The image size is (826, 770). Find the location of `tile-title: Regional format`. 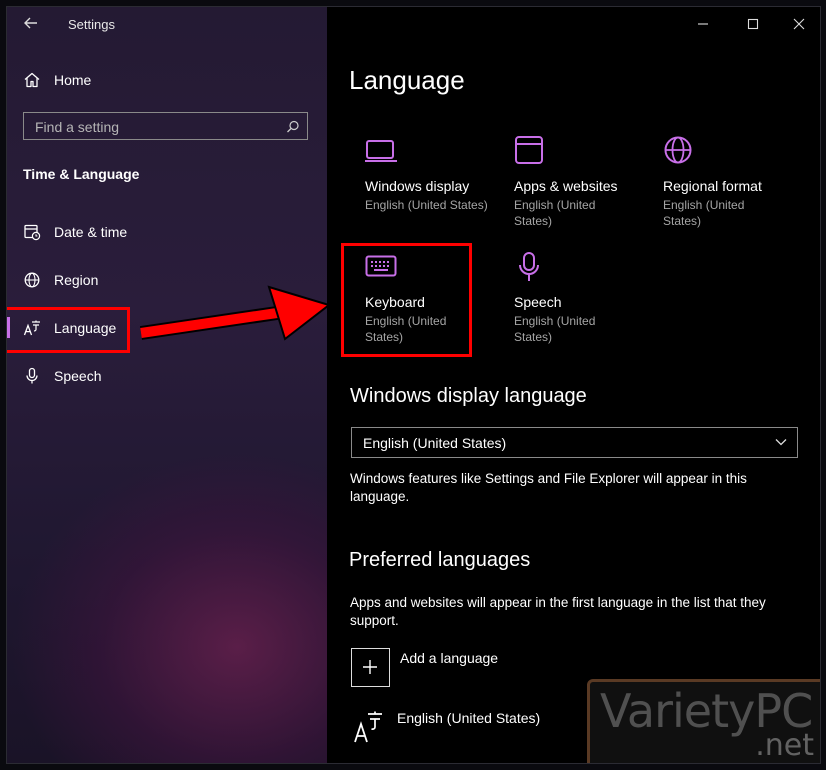

tile-title: Regional format is located at coordinates (712, 186).